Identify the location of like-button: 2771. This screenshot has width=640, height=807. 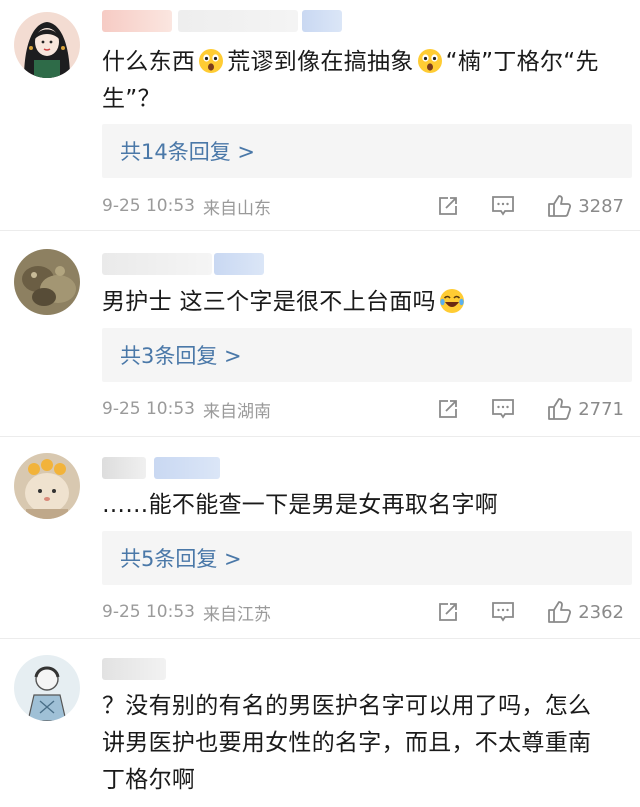
(585, 409).